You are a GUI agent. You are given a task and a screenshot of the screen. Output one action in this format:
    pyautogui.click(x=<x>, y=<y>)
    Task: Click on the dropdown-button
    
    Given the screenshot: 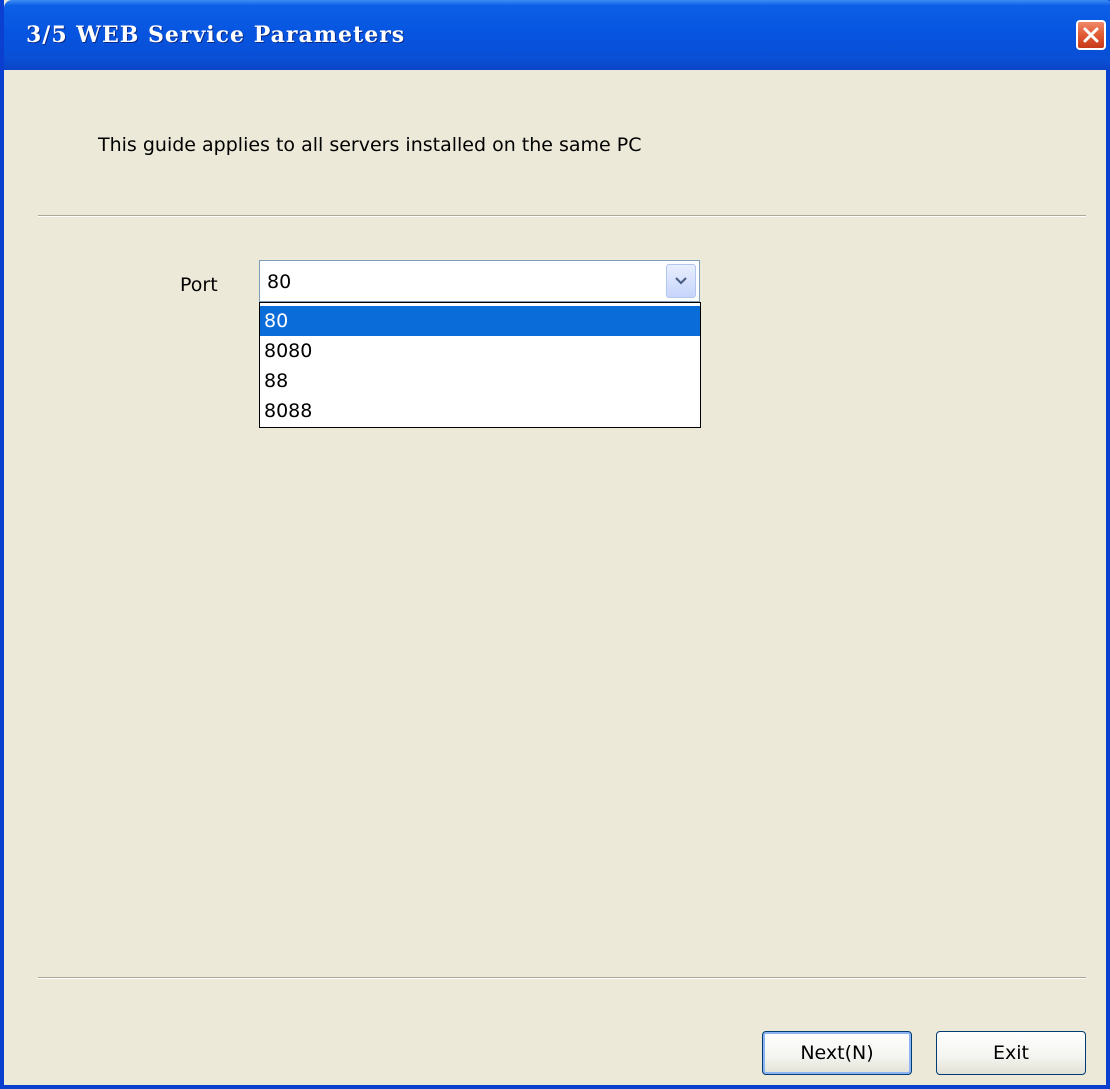 What is the action you would take?
    pyautogui.click(x=681, y=281)
    